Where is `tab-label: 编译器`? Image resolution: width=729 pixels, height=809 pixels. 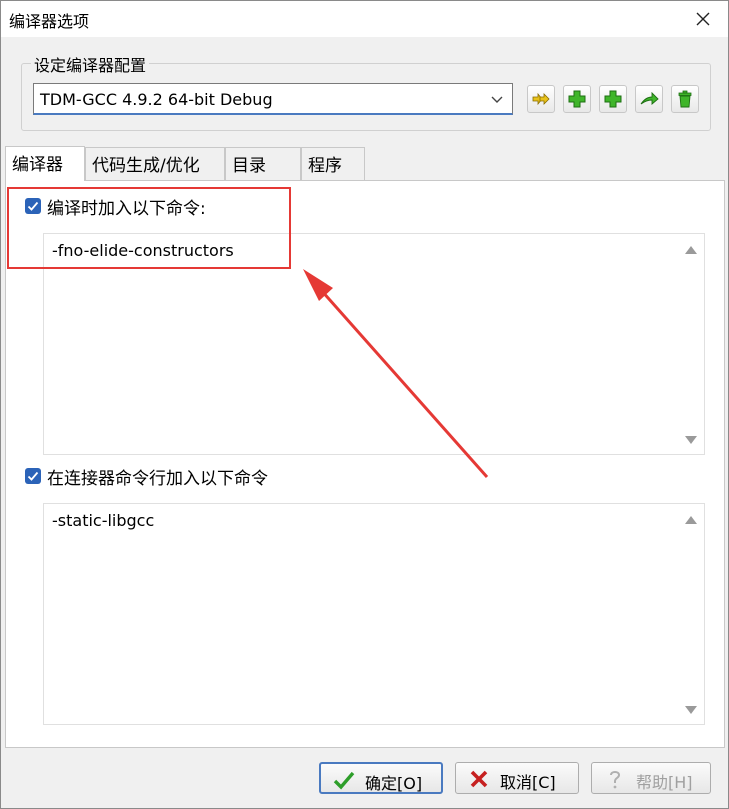 tab-label: 编译器 is located at coordinates (37, 165).